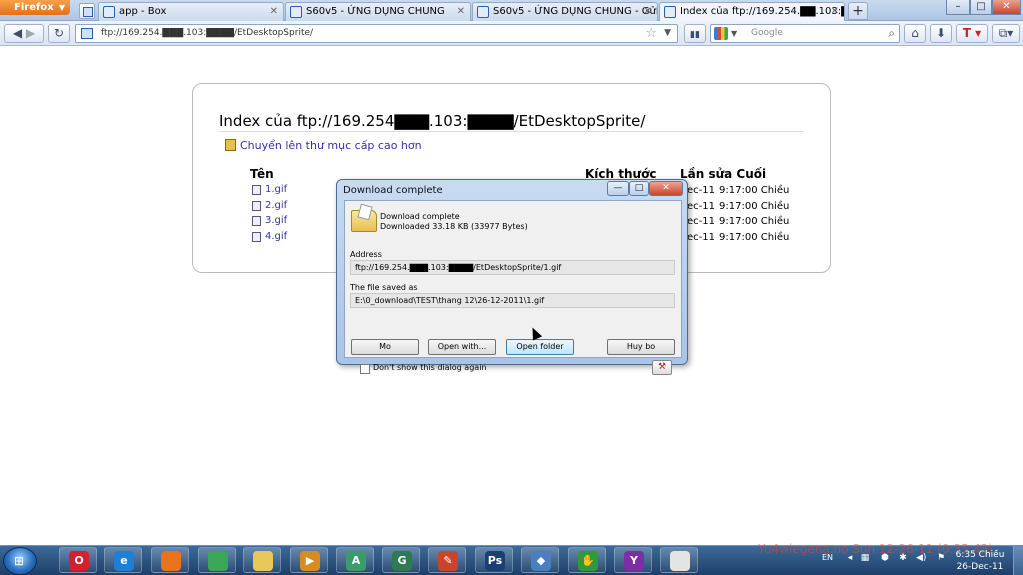  Describe the element at coordinates (850, 558) in the screenshot. I see `tray-chevron-icon: ◂` at that location.